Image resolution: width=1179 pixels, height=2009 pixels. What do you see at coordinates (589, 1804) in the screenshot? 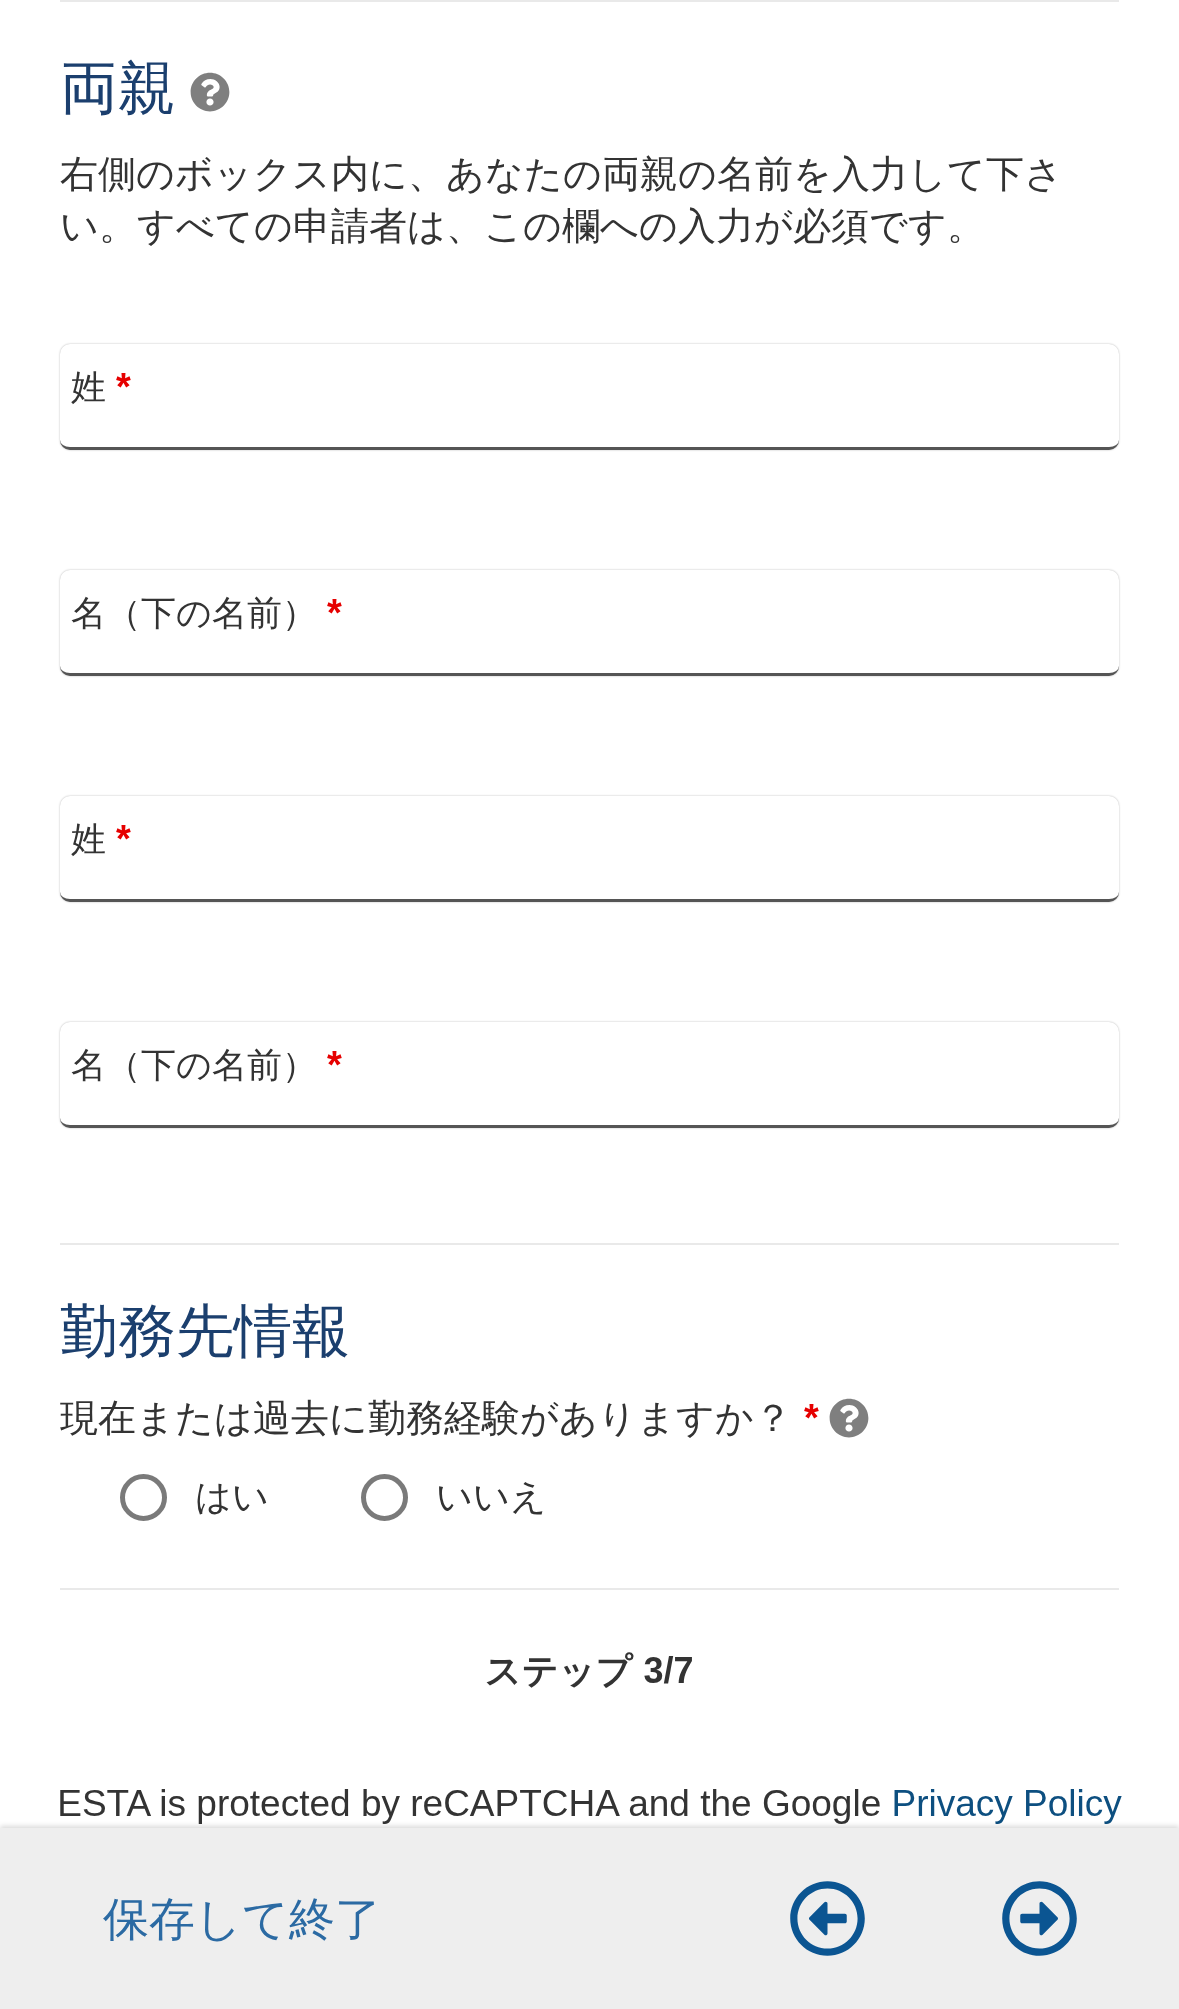
I see `recaptcha-notice: ESTA is protected by reCAPTCHA and the Google Privacy Policy` at bounding box center [589, 1804].